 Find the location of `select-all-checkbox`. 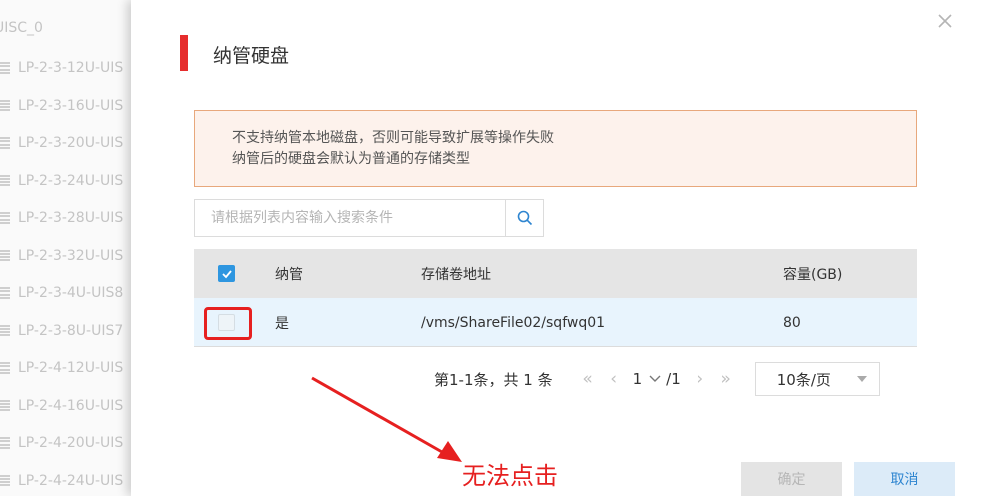

select-all-checkbox is located at coordinates (226, 273).